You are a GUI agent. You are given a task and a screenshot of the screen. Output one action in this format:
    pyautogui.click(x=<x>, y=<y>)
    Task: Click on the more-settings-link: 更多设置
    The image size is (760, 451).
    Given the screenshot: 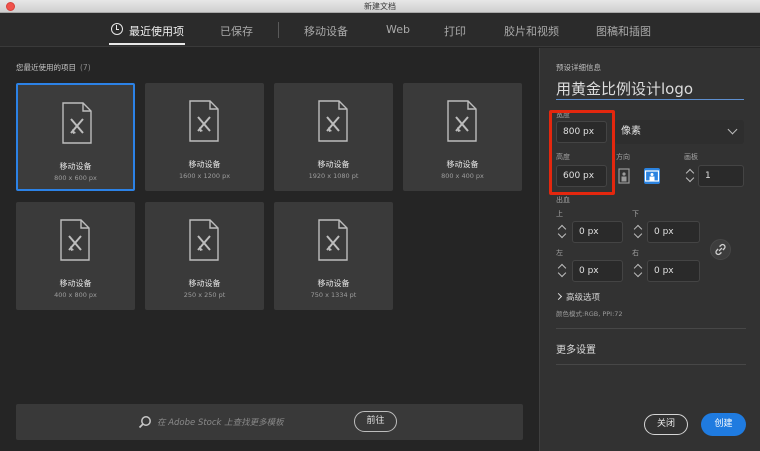 What is the action you would take?
    pyautogui.click(x=576, y=348)
    